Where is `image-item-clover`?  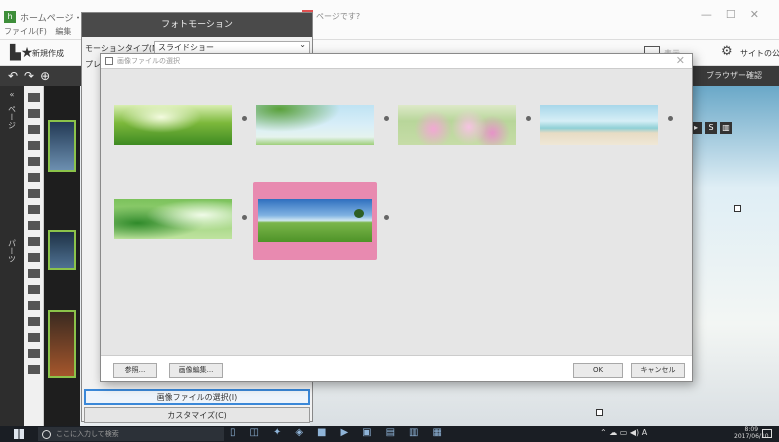 image-item-clover is located at coordinates (173, 124).